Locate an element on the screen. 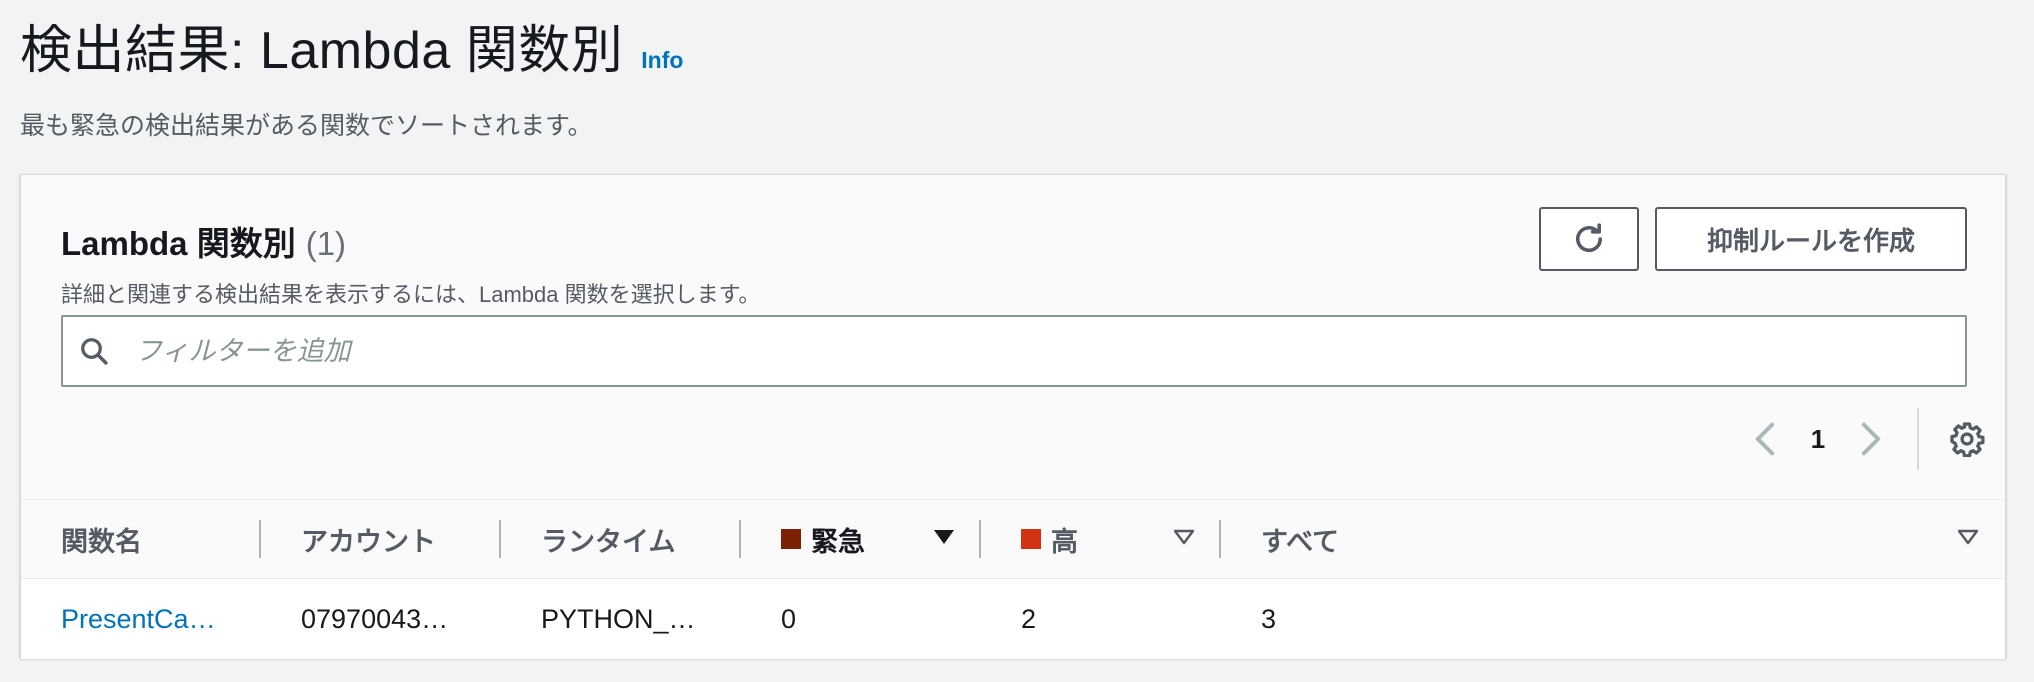  filter-box is located at coordinates (1014, 351).